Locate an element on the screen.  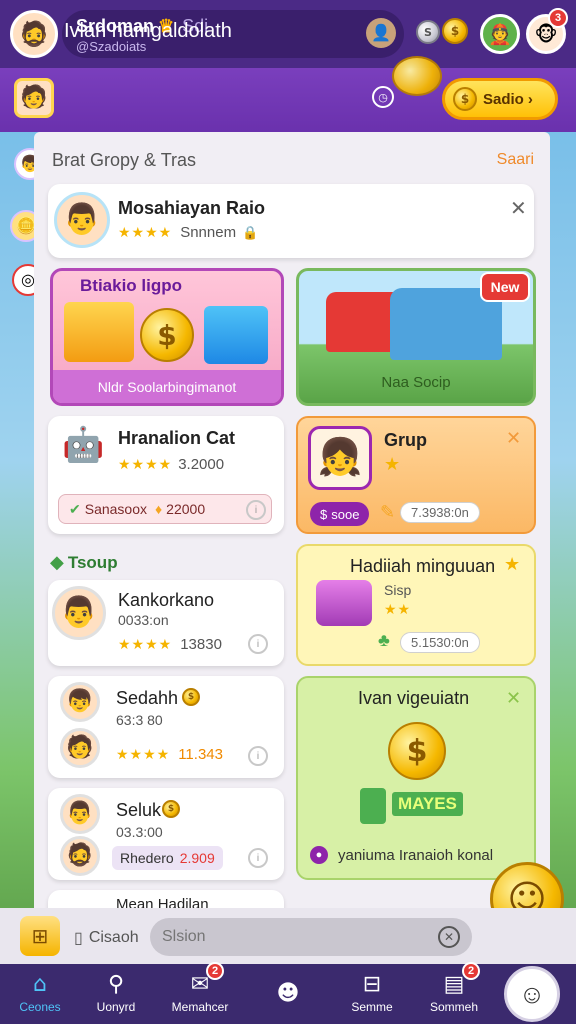
card-e-info-icon: i is located at coordinates (258, 756).